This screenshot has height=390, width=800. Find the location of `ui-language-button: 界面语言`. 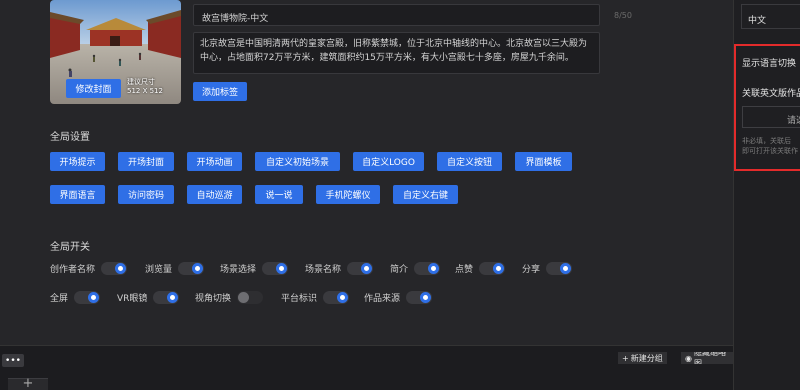

ui-language-button: 界面语言 is located at coordinates (77, 194).